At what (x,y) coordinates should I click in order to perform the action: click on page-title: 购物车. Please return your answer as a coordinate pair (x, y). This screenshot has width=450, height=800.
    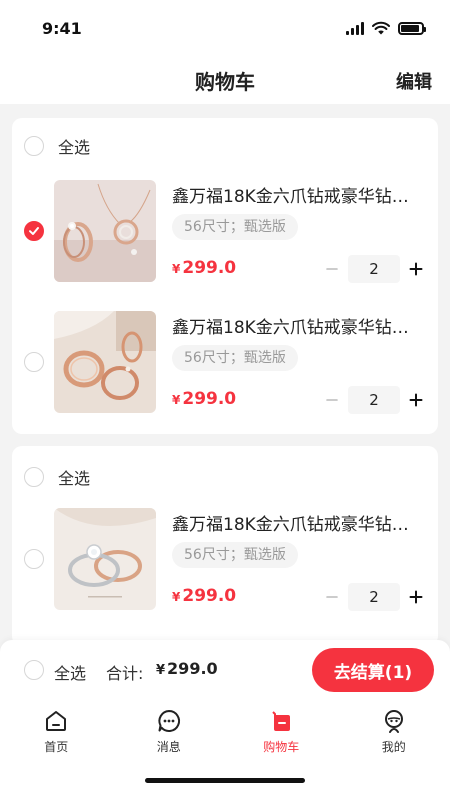
    Looking at the image, I should click on (225, 81).